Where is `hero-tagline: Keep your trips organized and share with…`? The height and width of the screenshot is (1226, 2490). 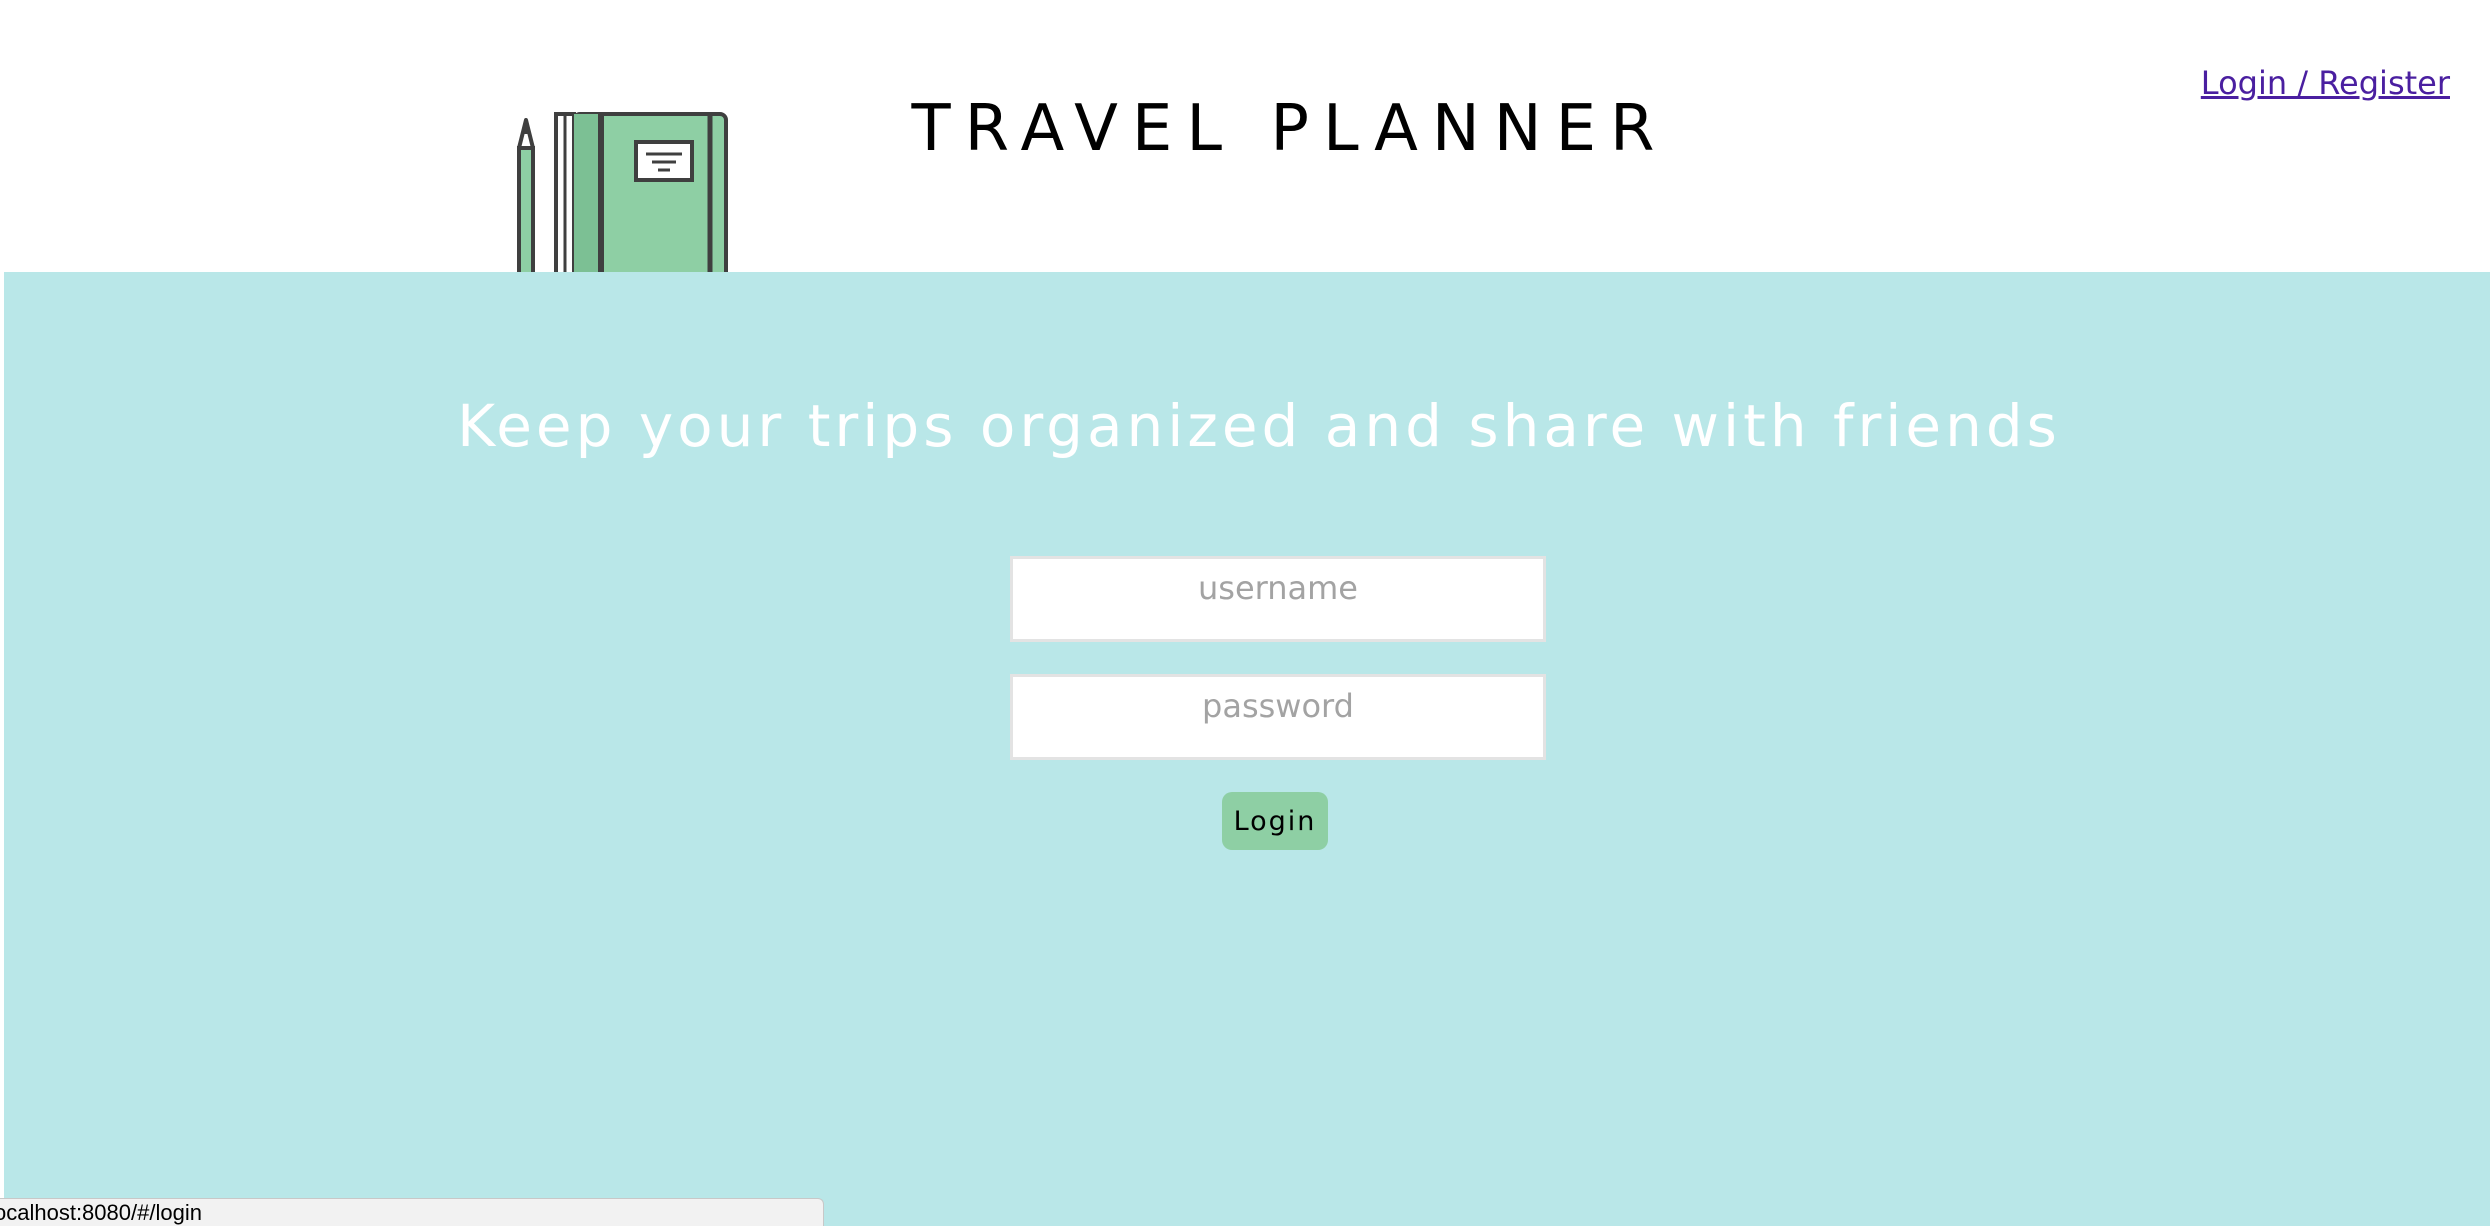
hero-tagline: Keep your trips organized and share with… is located at coordinates (1259, 426).